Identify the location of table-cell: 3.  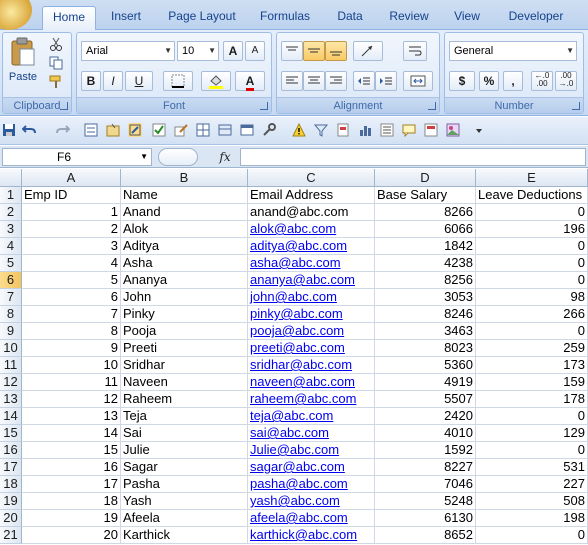
(71, 246).